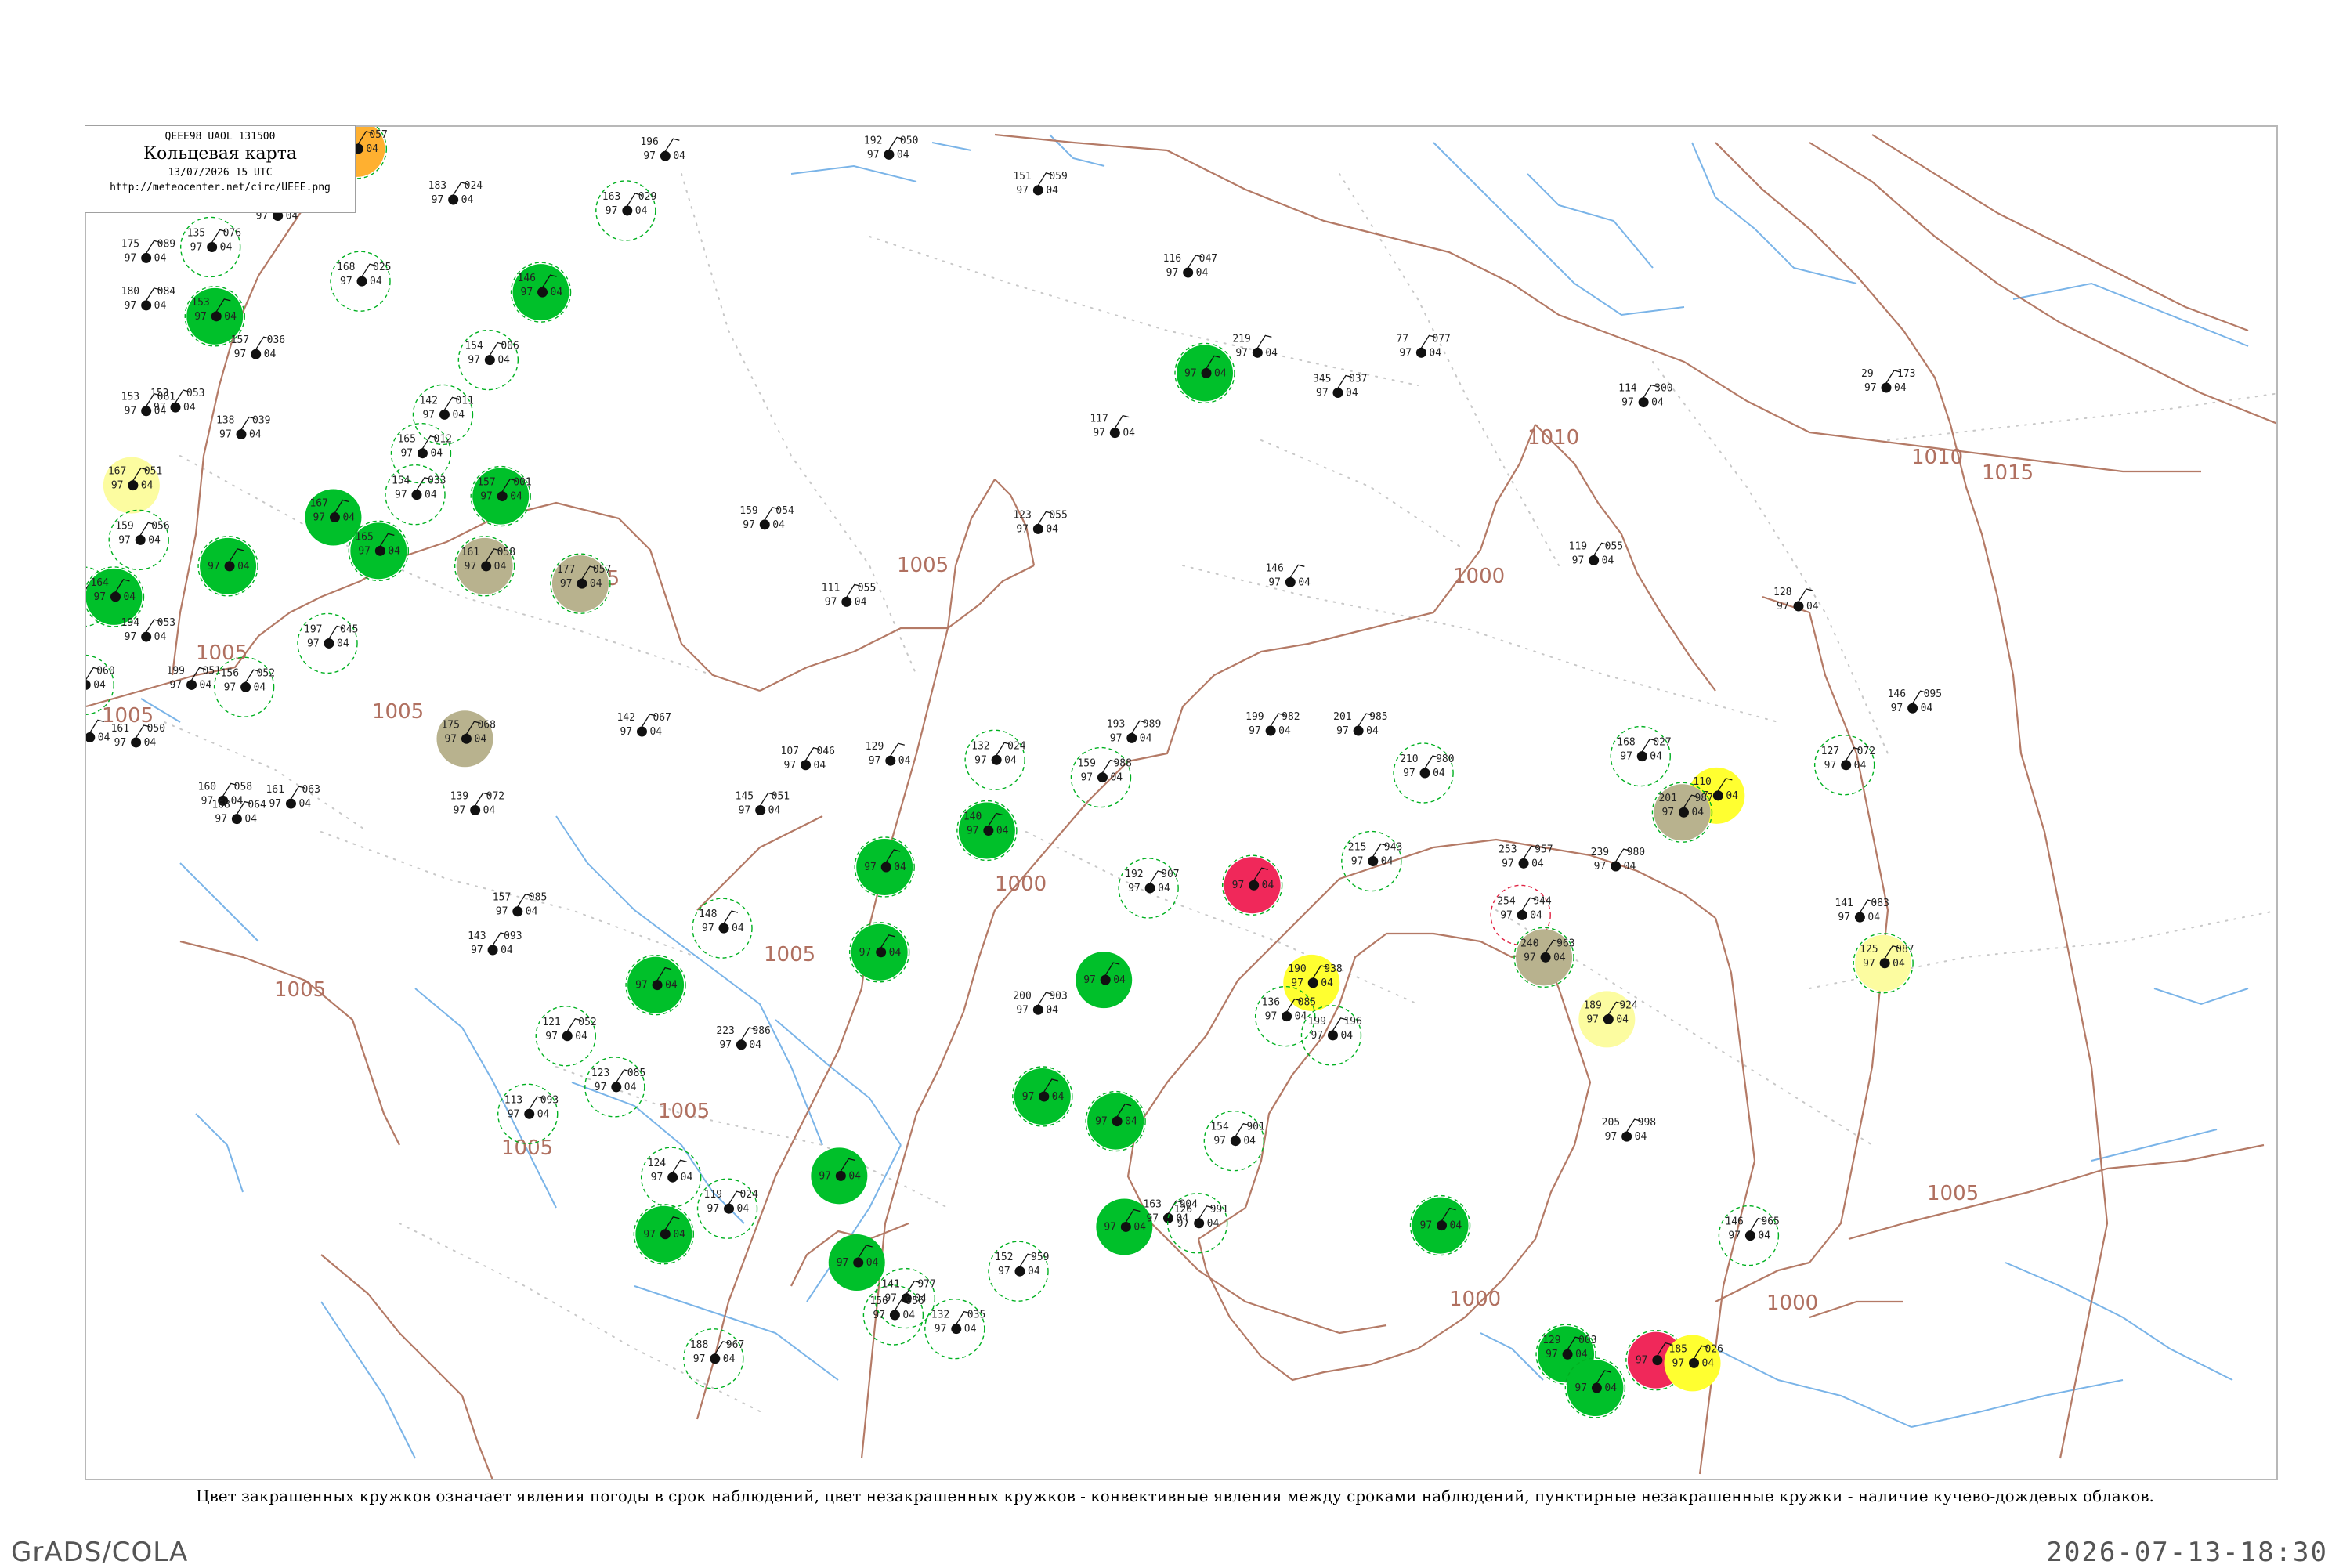 The height and width of the screenshot is (1568, 2350). Describe the element at coordinates (1101, 777) in the screenshot. I see `station-plot: 97 04 159 988` at that location.